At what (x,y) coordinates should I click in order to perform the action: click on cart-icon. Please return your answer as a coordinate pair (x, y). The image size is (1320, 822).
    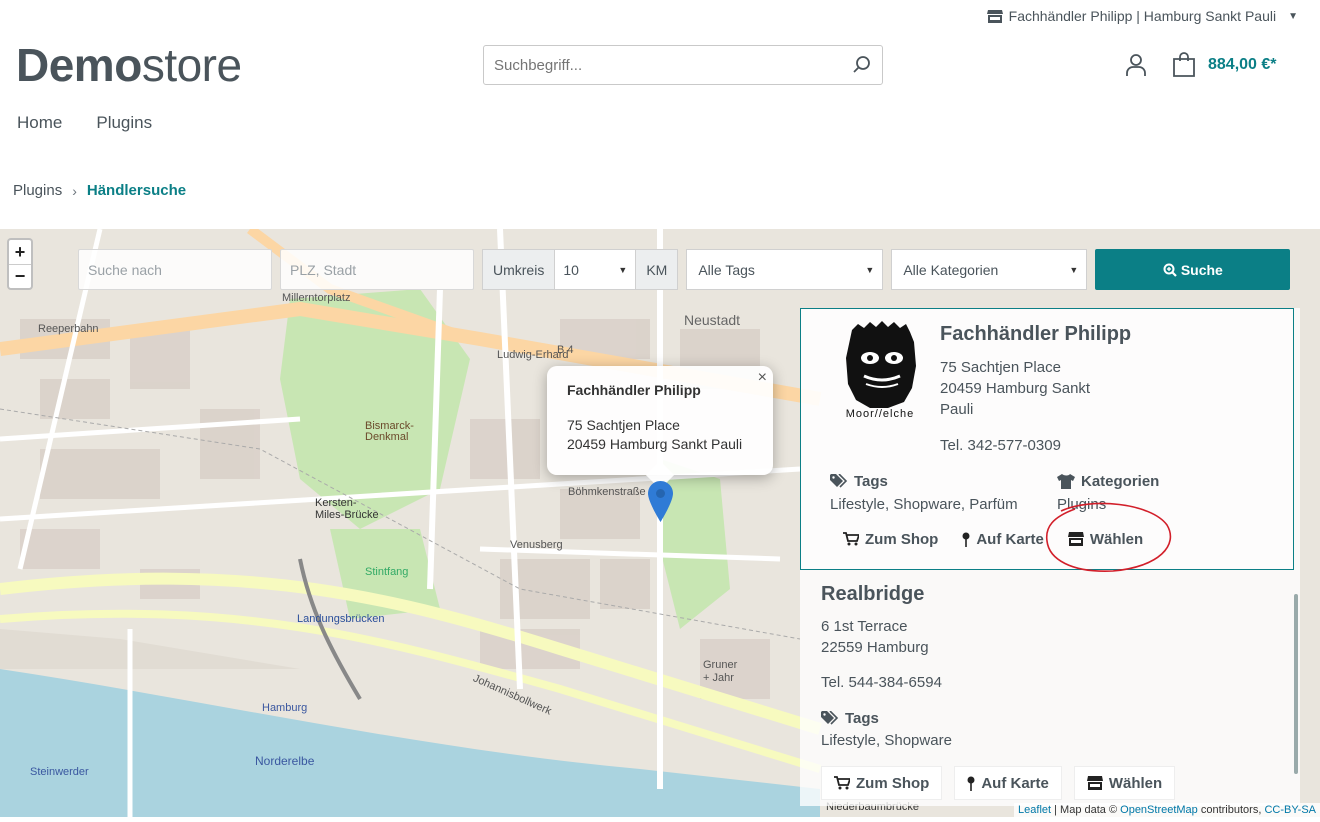
    Looking at the image, I should click on (1184, 64).